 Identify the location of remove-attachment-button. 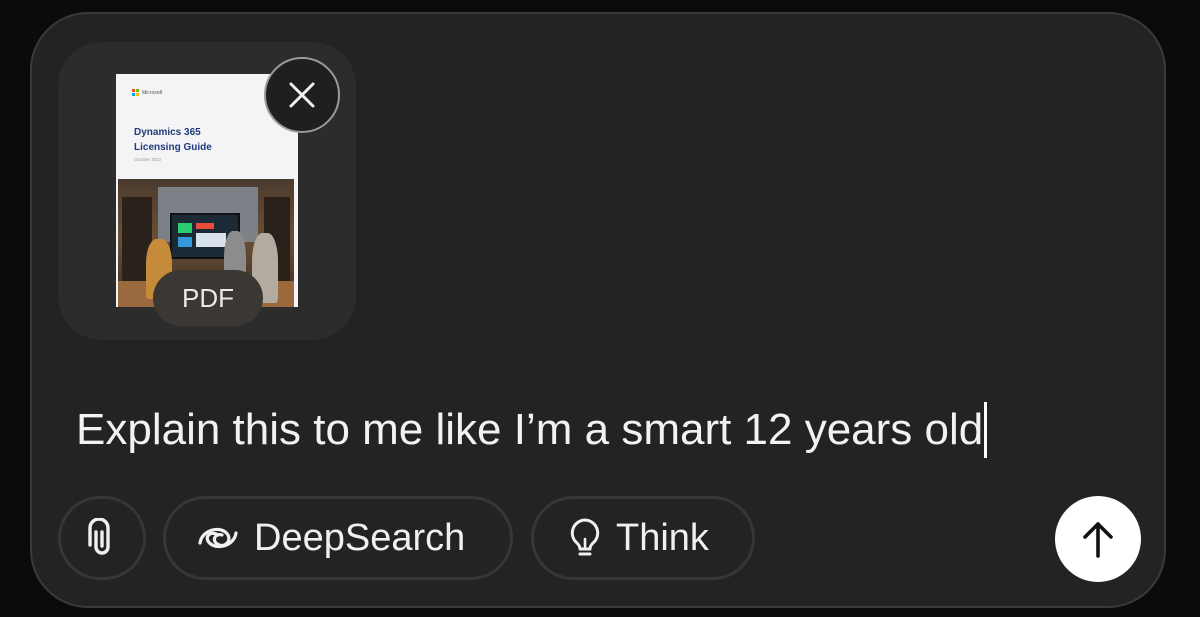
(302, 95).